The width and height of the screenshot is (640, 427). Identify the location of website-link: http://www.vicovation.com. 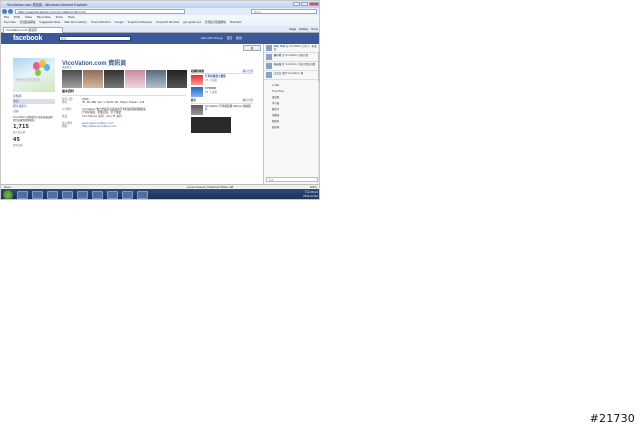
(99, 127).